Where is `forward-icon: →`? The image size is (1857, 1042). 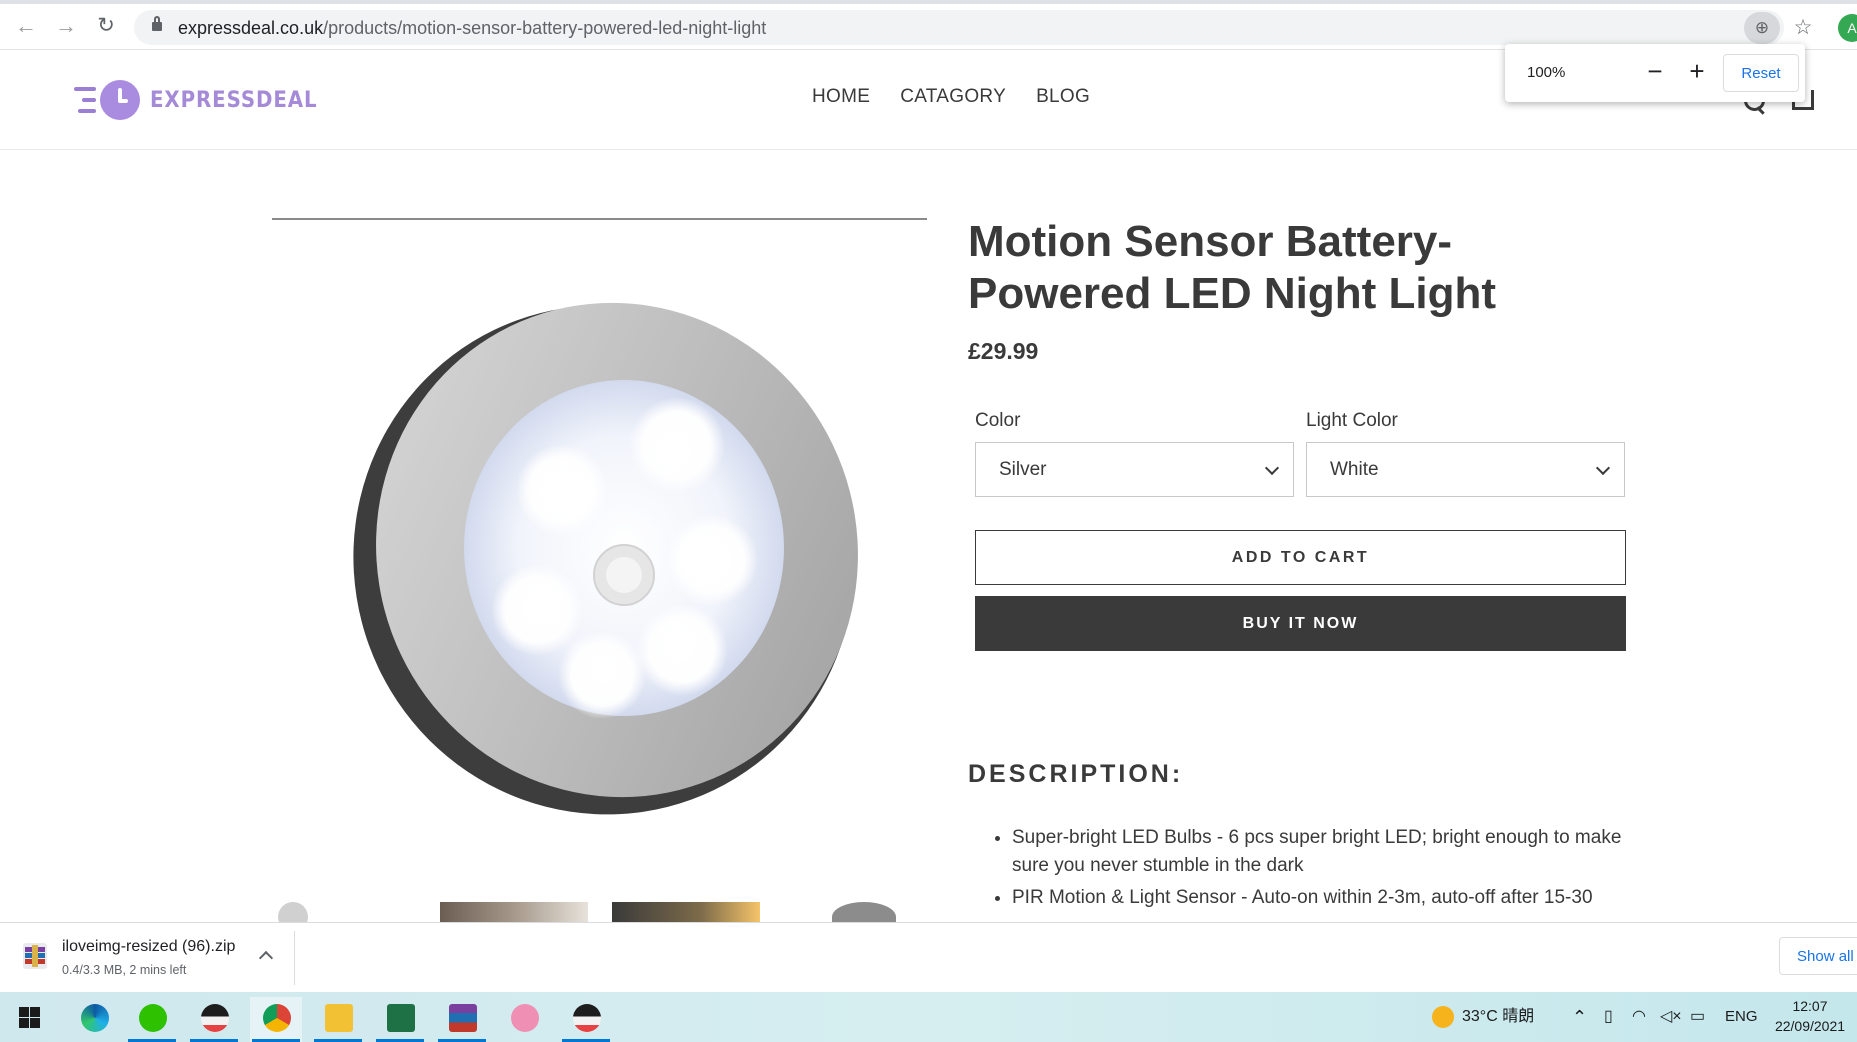
forward-icon: → is located at coordinates (66, 26).